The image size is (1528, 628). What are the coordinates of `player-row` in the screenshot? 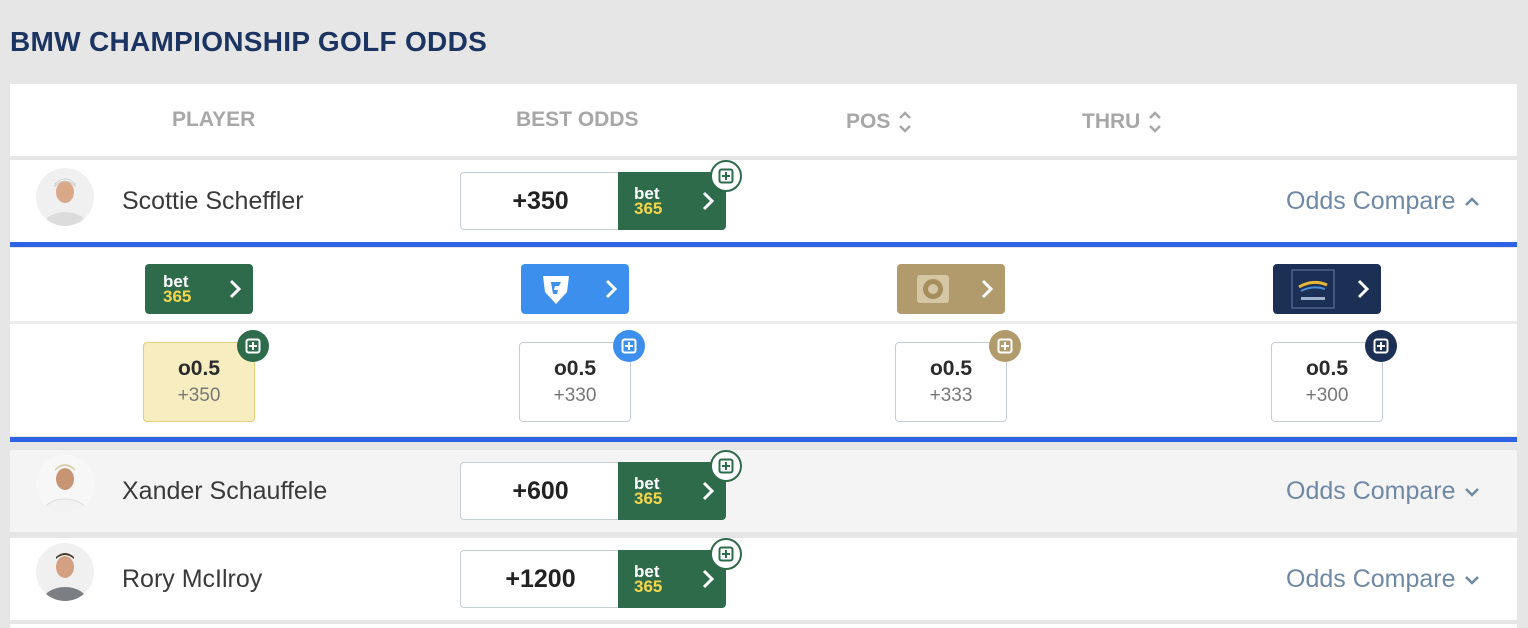 It's located at (763, 626).